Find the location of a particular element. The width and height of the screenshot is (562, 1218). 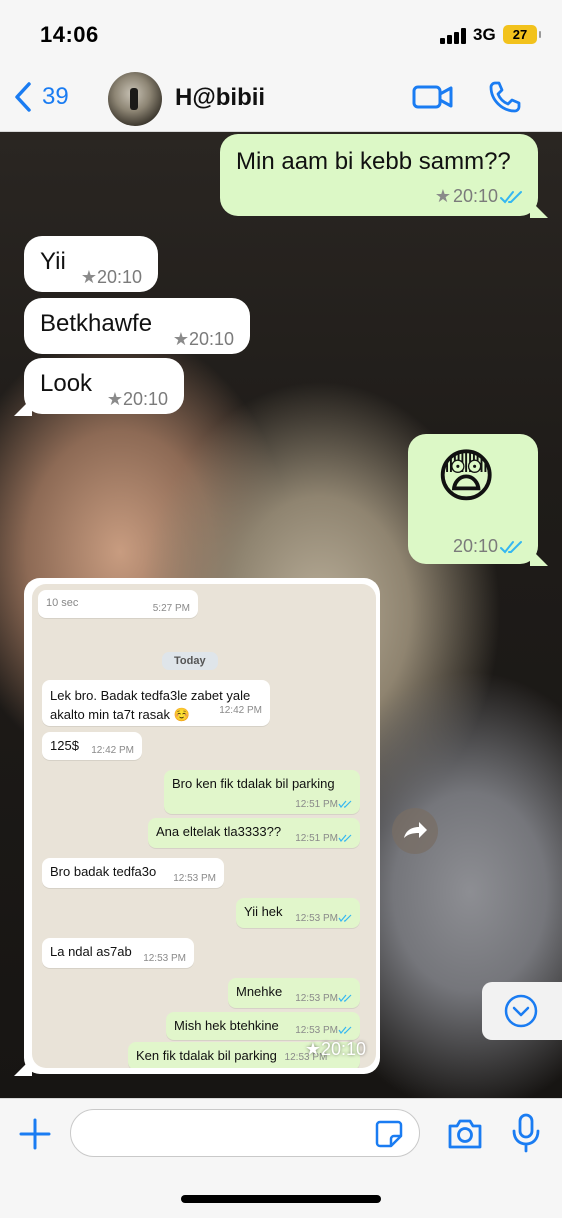

mini-message: Bro badak tedfa3o 12:53 PM is located at coordinates (133, 873).